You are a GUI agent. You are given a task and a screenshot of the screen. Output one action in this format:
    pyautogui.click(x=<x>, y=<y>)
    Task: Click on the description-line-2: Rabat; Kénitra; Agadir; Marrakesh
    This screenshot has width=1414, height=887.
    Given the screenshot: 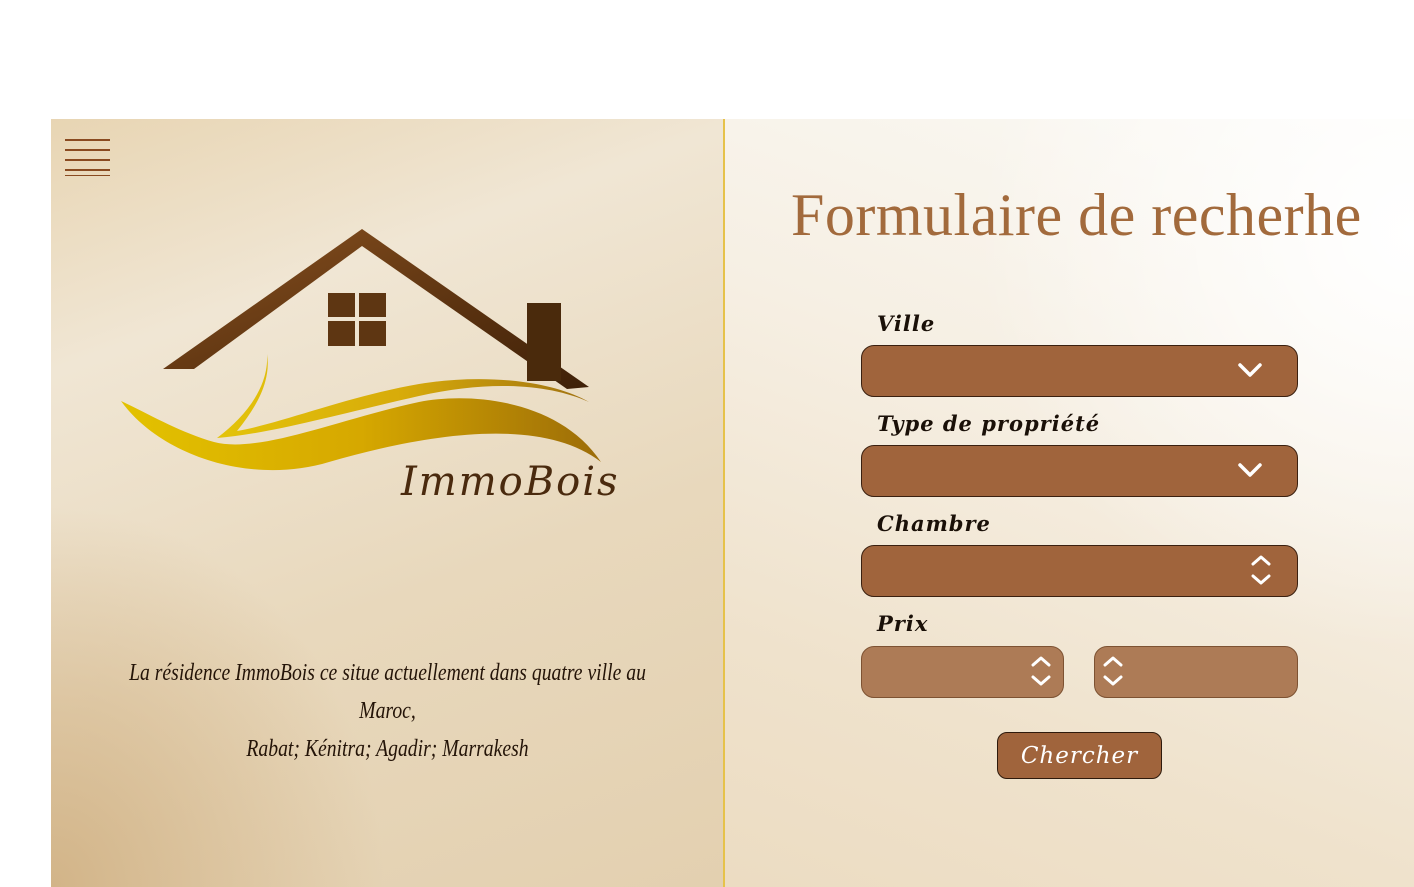 What is the action you would take?
    pyautogui.click(x=387, y=749)
    